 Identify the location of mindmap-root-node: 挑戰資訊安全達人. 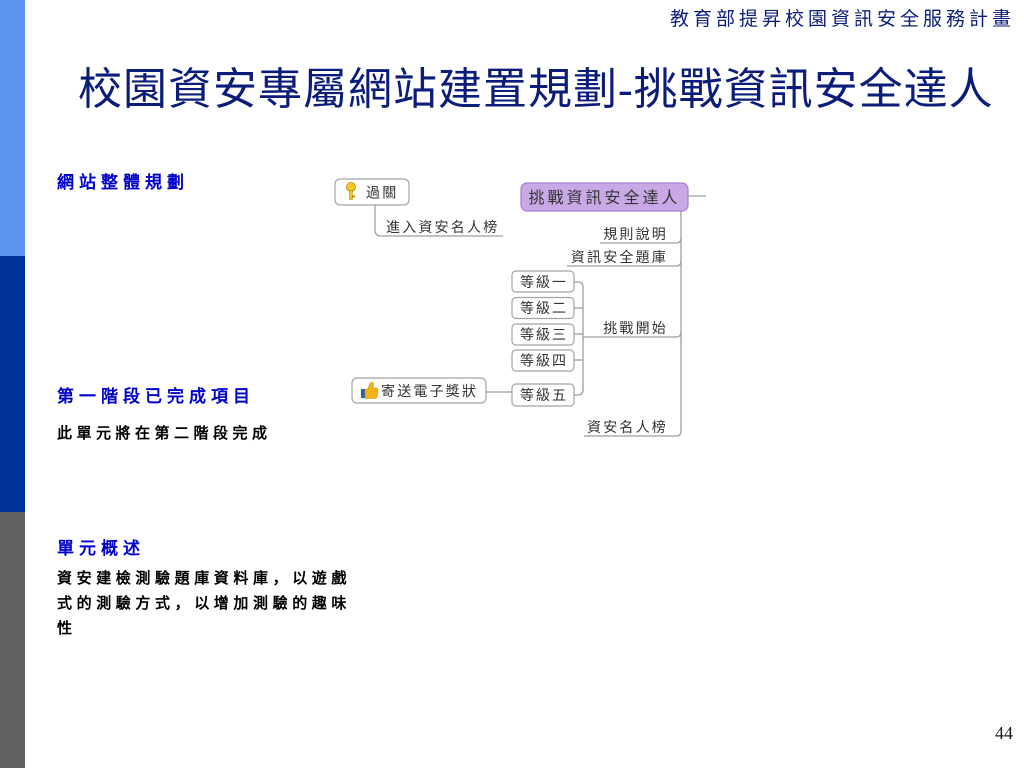
(604, 197).